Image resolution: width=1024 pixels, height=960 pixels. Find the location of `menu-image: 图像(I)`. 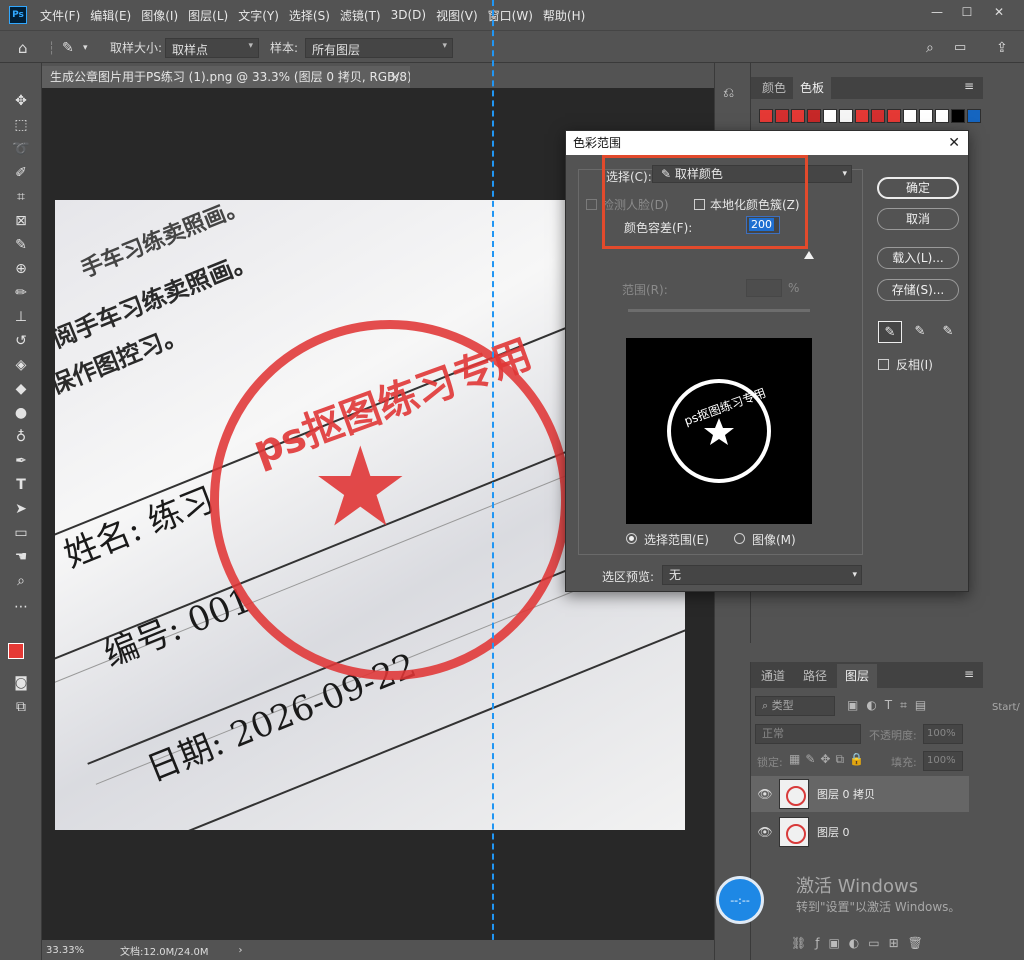

menu-image: 图像(I) is located at coordinates (159, 15).